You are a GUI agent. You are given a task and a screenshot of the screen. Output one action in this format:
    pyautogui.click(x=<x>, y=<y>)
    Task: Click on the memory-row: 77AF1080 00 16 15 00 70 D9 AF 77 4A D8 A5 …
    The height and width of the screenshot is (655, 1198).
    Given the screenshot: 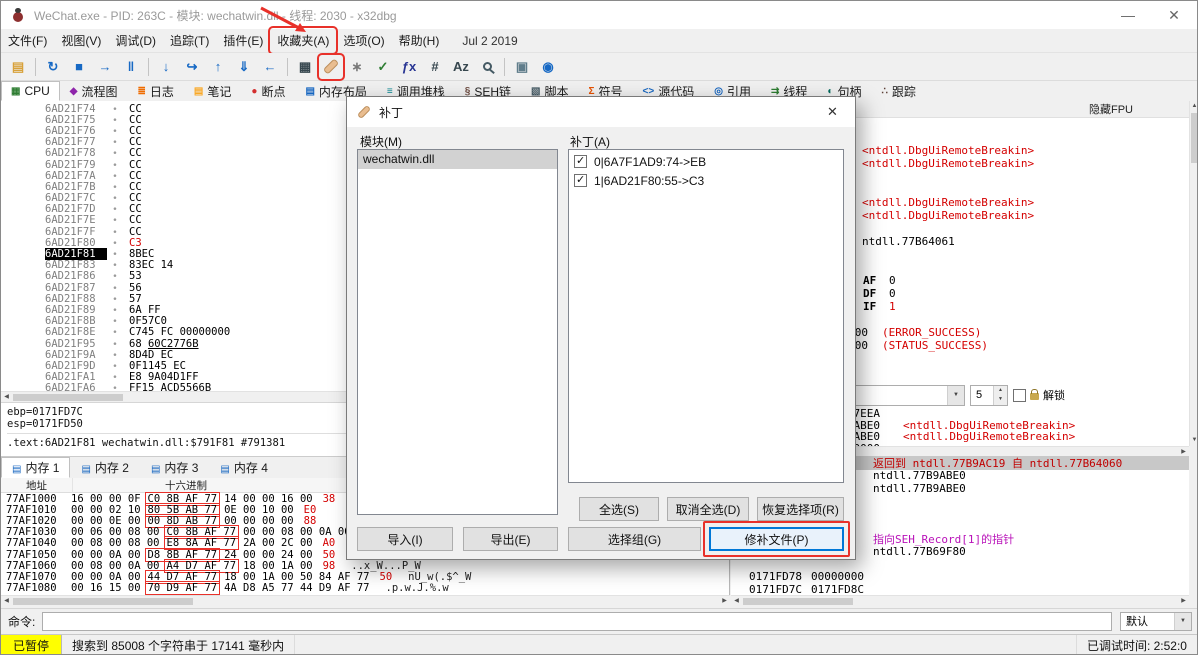 What is the action you would take?
    pyautogui.click(x=365, y=588)
    